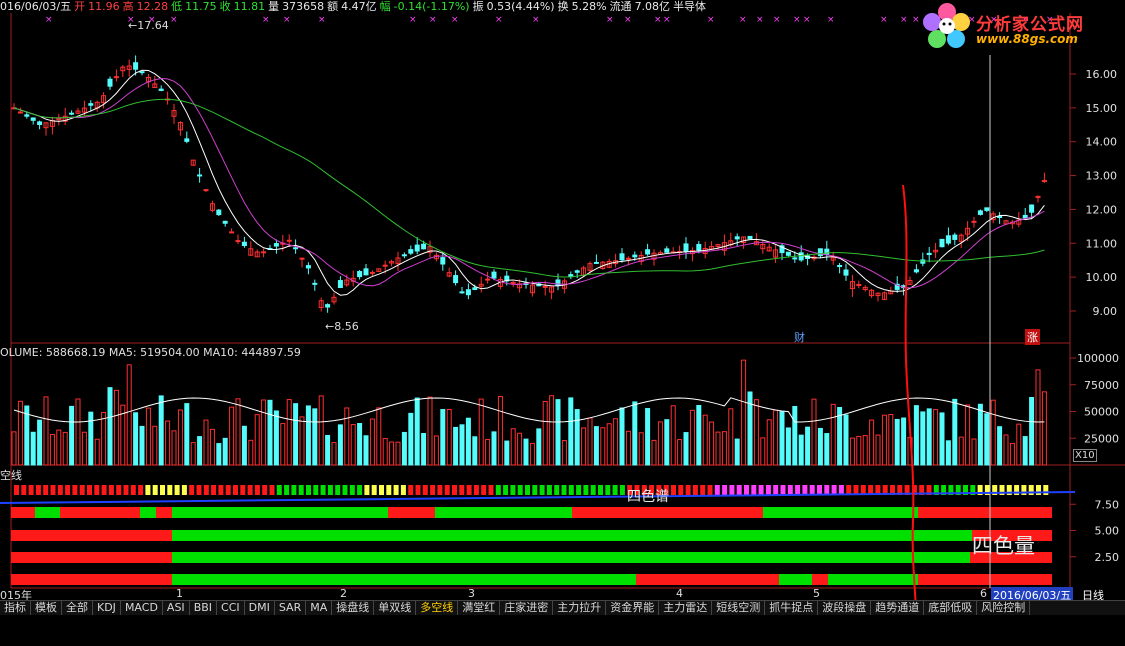 This screenshot has width=1125, height=646. Describe the element at coordinates (633, 608) in the screenshot. I see `tab-17: 资金界能` at that location.